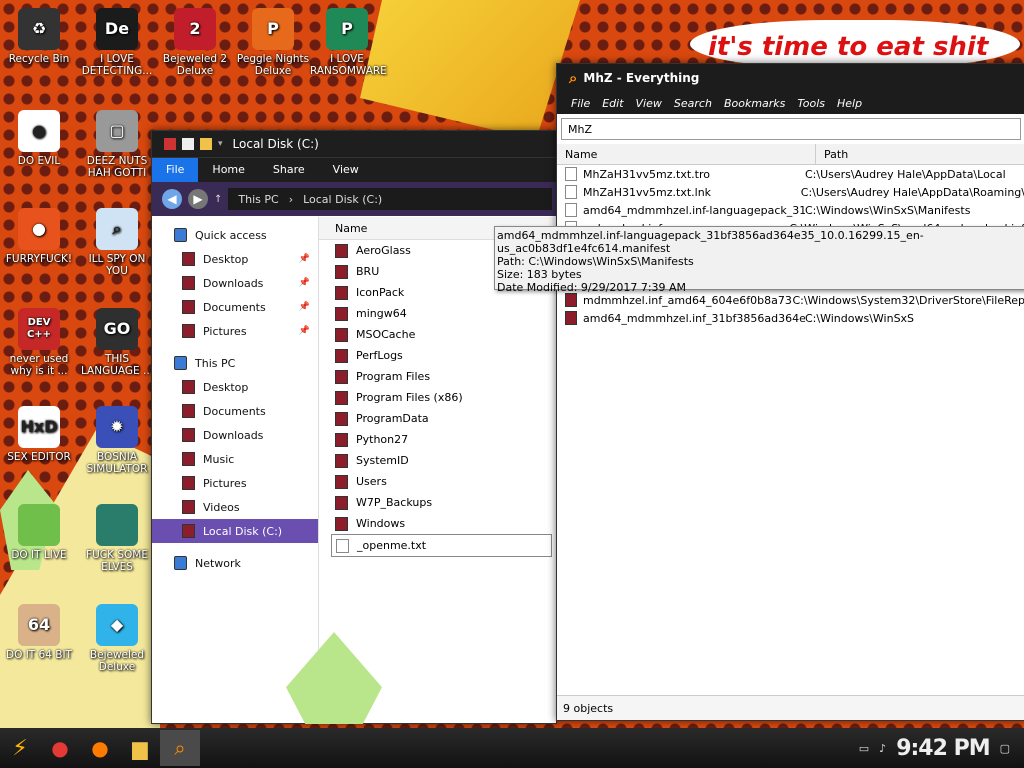 This screenshot has height=768, width=1024. Describe the element at coordinates (235, 259) in the screenshot. I see `nav-item: Desktop 📌` at that location.